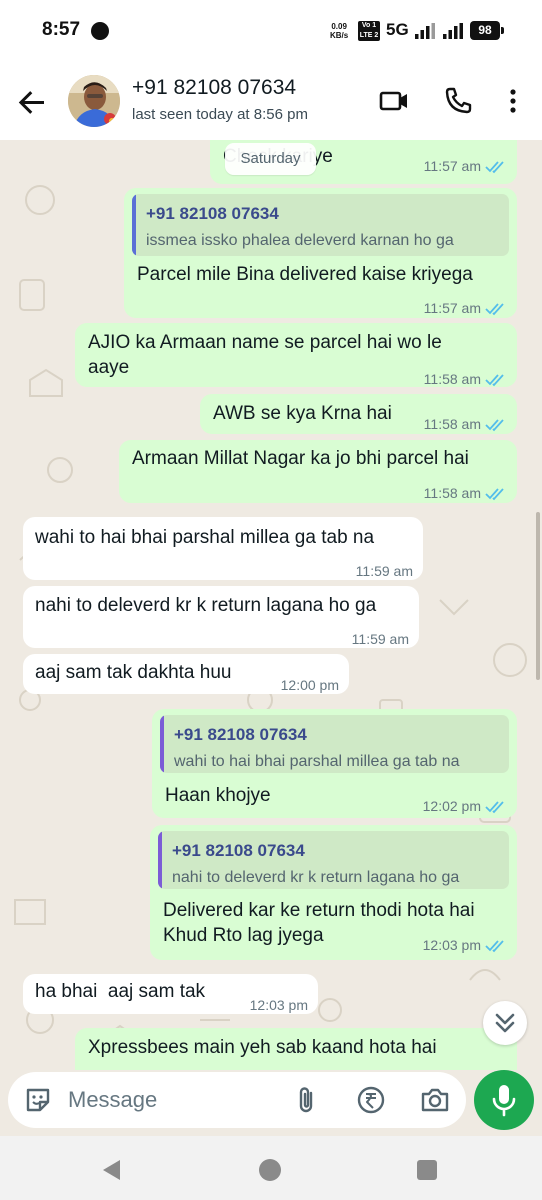  Describe the element at coordinates (339, 35) in the screenshot. I see `net-speed-unit: KB/s` at that location.